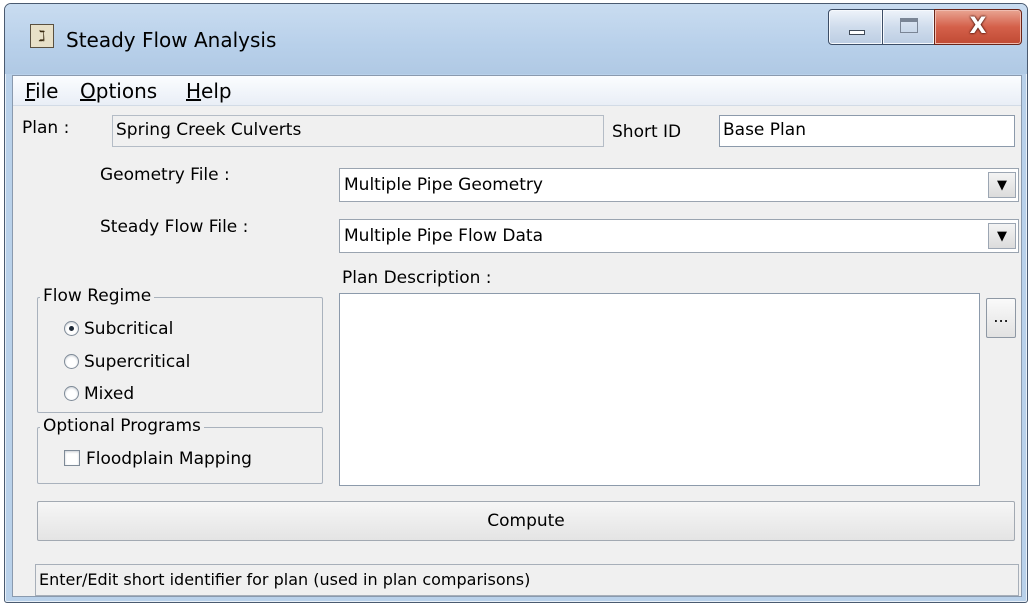 The height and width of the screenshot is (608, 1034). I want to click on floodplain-mapping-checkbox, so click(72, 458).